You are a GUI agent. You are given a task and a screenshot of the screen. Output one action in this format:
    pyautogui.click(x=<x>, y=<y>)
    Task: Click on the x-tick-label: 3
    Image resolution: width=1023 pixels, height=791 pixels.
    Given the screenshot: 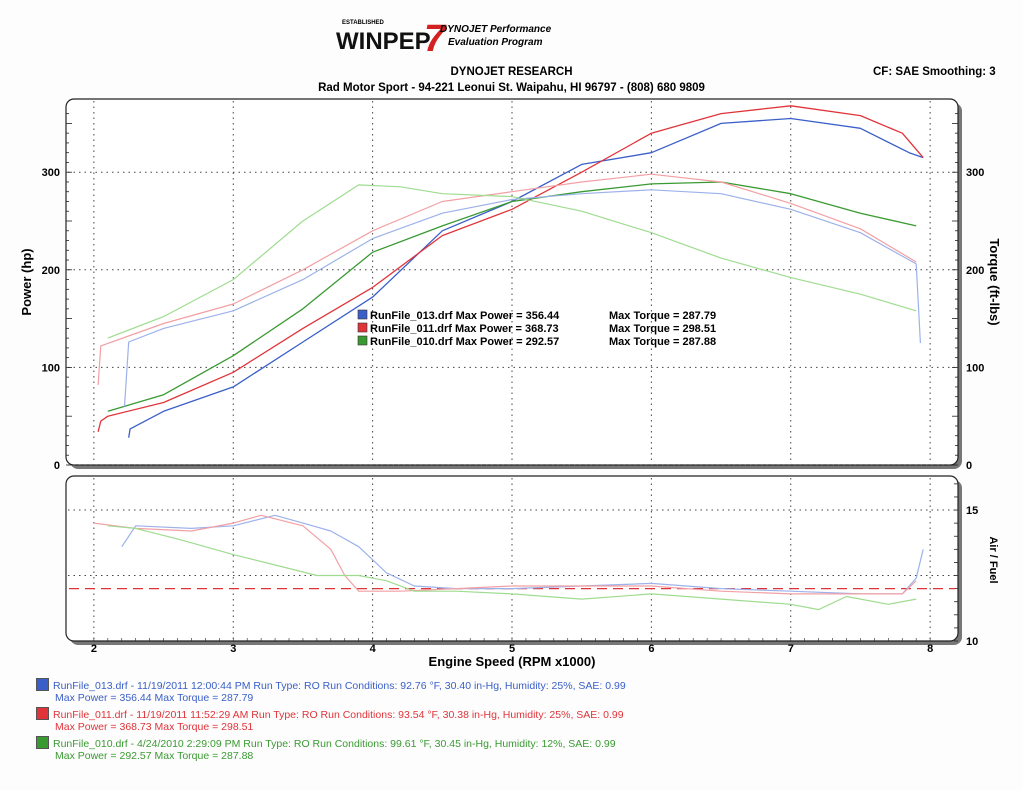 What is the action you would take?
    pyautogui.click(x=233, y=649)
    